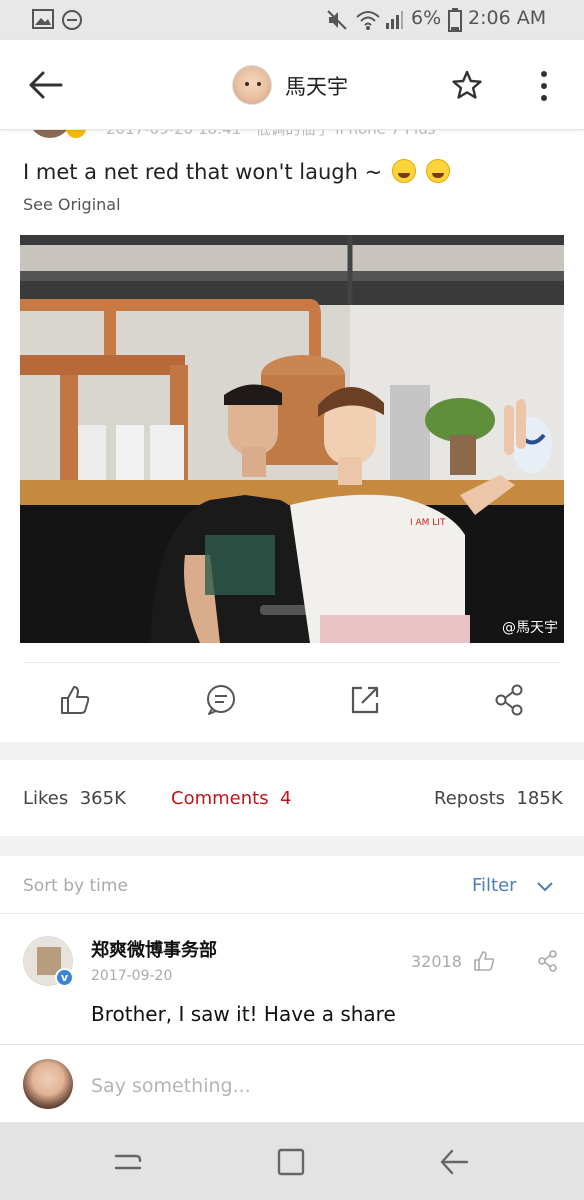  What do you see at coordinates (203, 172) in the screenshot?
I see `post-text-content: I met a net red that won't laugh ~` at bounding box center [203, 172].